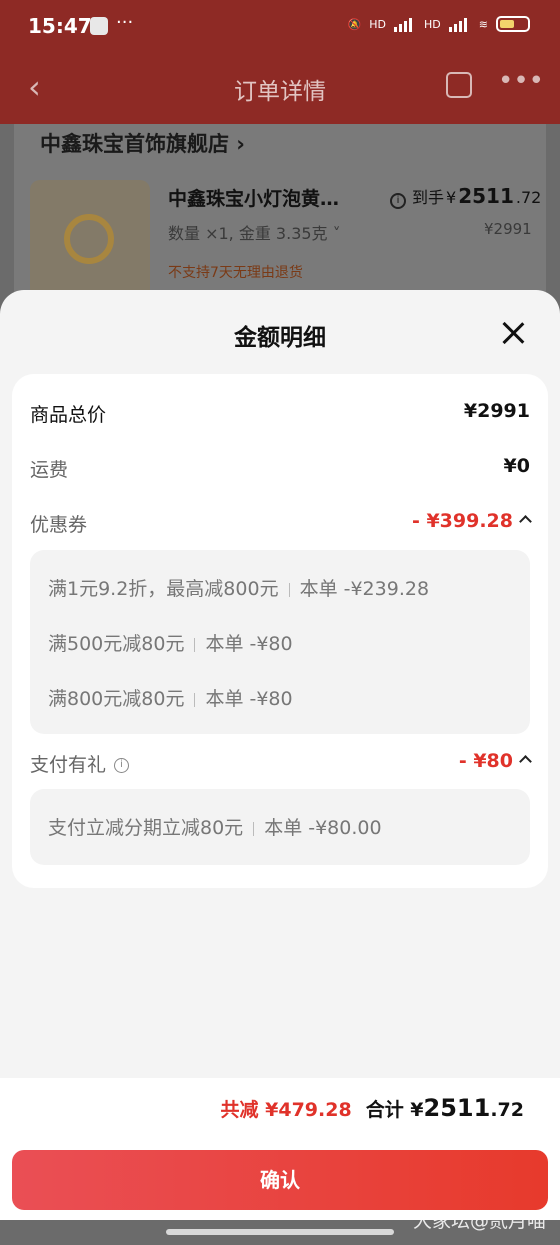  Describe the element at coordinates (286, 1110) in the screenshot. I see `total-reduced: 共减 ¥479.28` at that location.